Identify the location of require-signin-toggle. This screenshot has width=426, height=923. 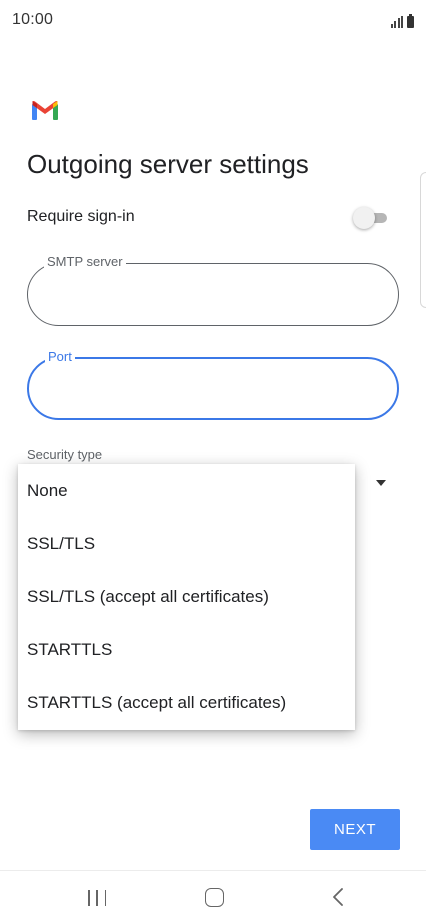
(370, 218).